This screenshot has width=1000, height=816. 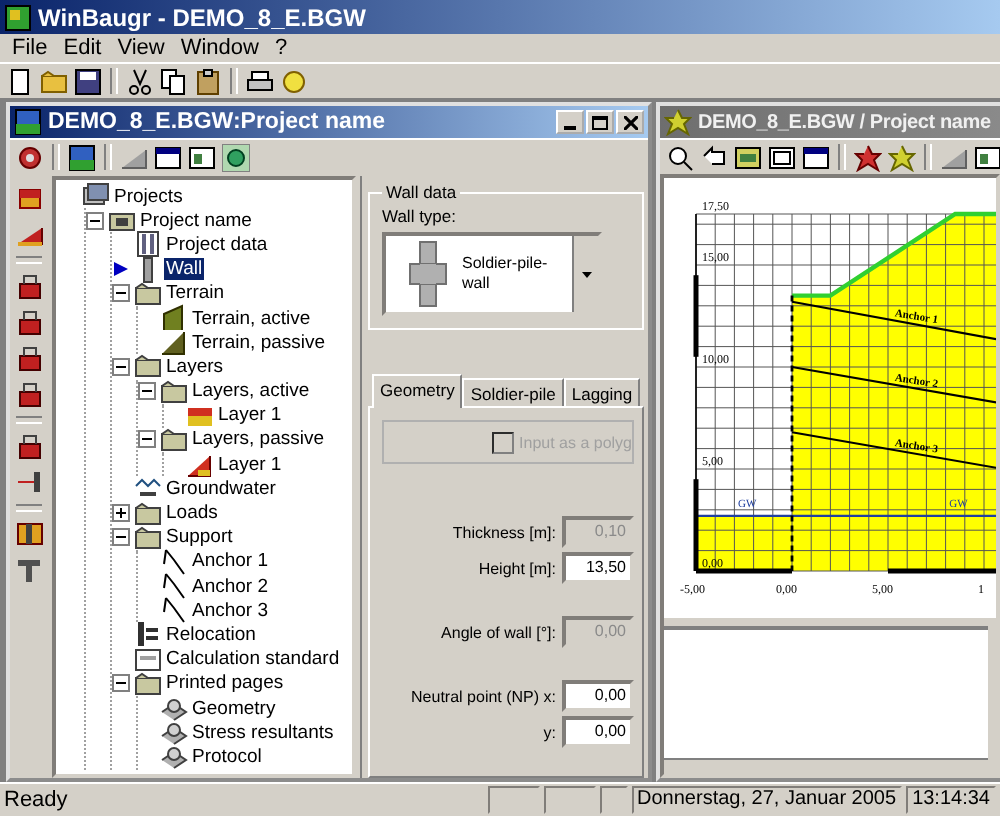 What do you see at coordinates (767, 800) in the screenshot?
I see `status-date: Donnerstag, 27, Januar 2005` at bounding box center [767, 800].